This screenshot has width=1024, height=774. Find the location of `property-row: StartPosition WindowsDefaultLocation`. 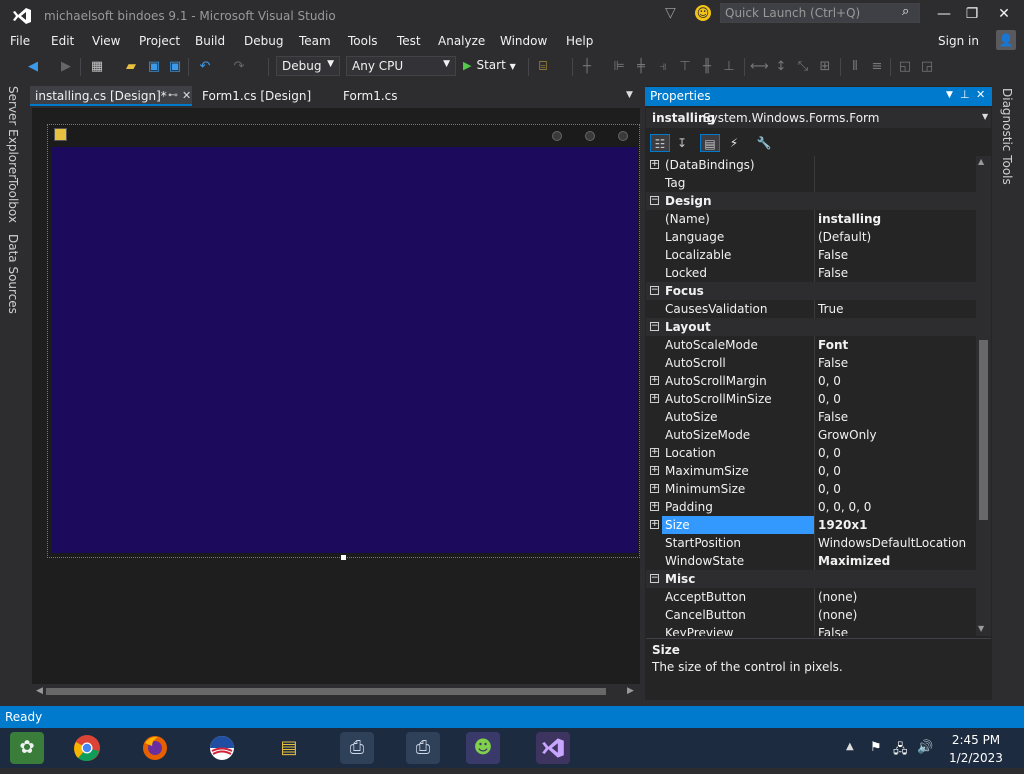

property-row: StartPosition WindowsDefaultLocation is located at coordinates (811, 543).